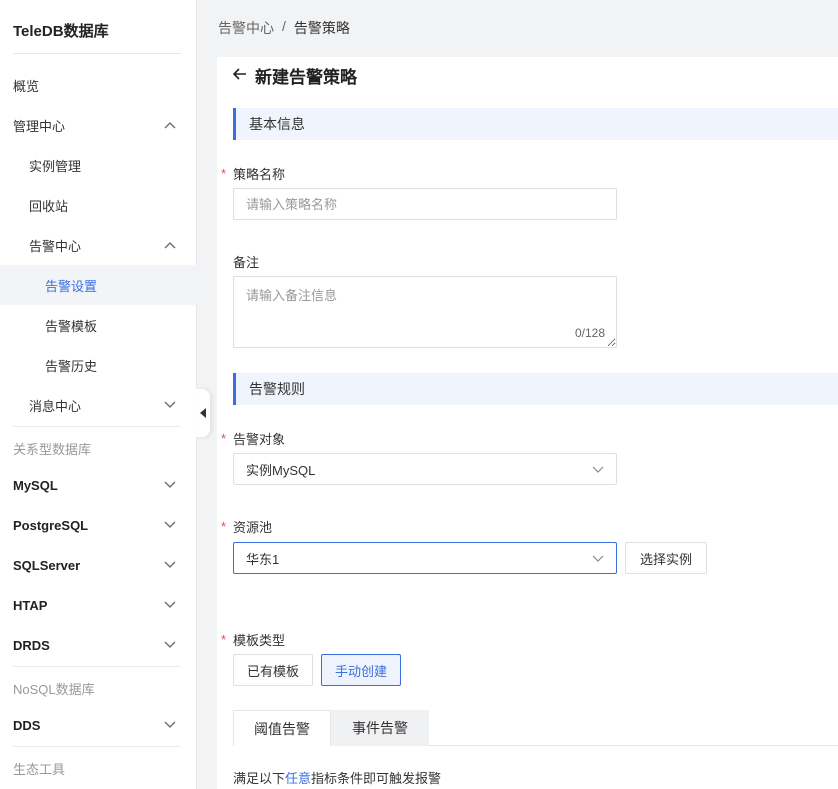 The width and height of the screenshot is (838, 789). What do you see at coordinates (361, 670) in the screenshot?
I see `manual-create-button: 手动创建` at bounding box center [361, 670].